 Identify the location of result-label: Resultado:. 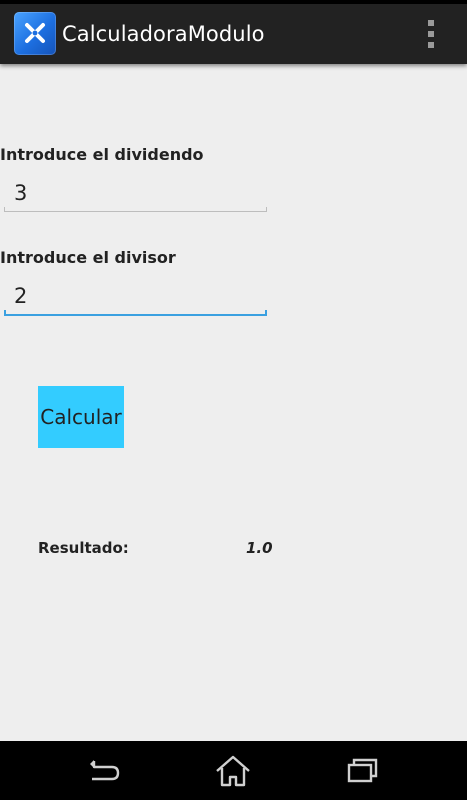
(83, 548).